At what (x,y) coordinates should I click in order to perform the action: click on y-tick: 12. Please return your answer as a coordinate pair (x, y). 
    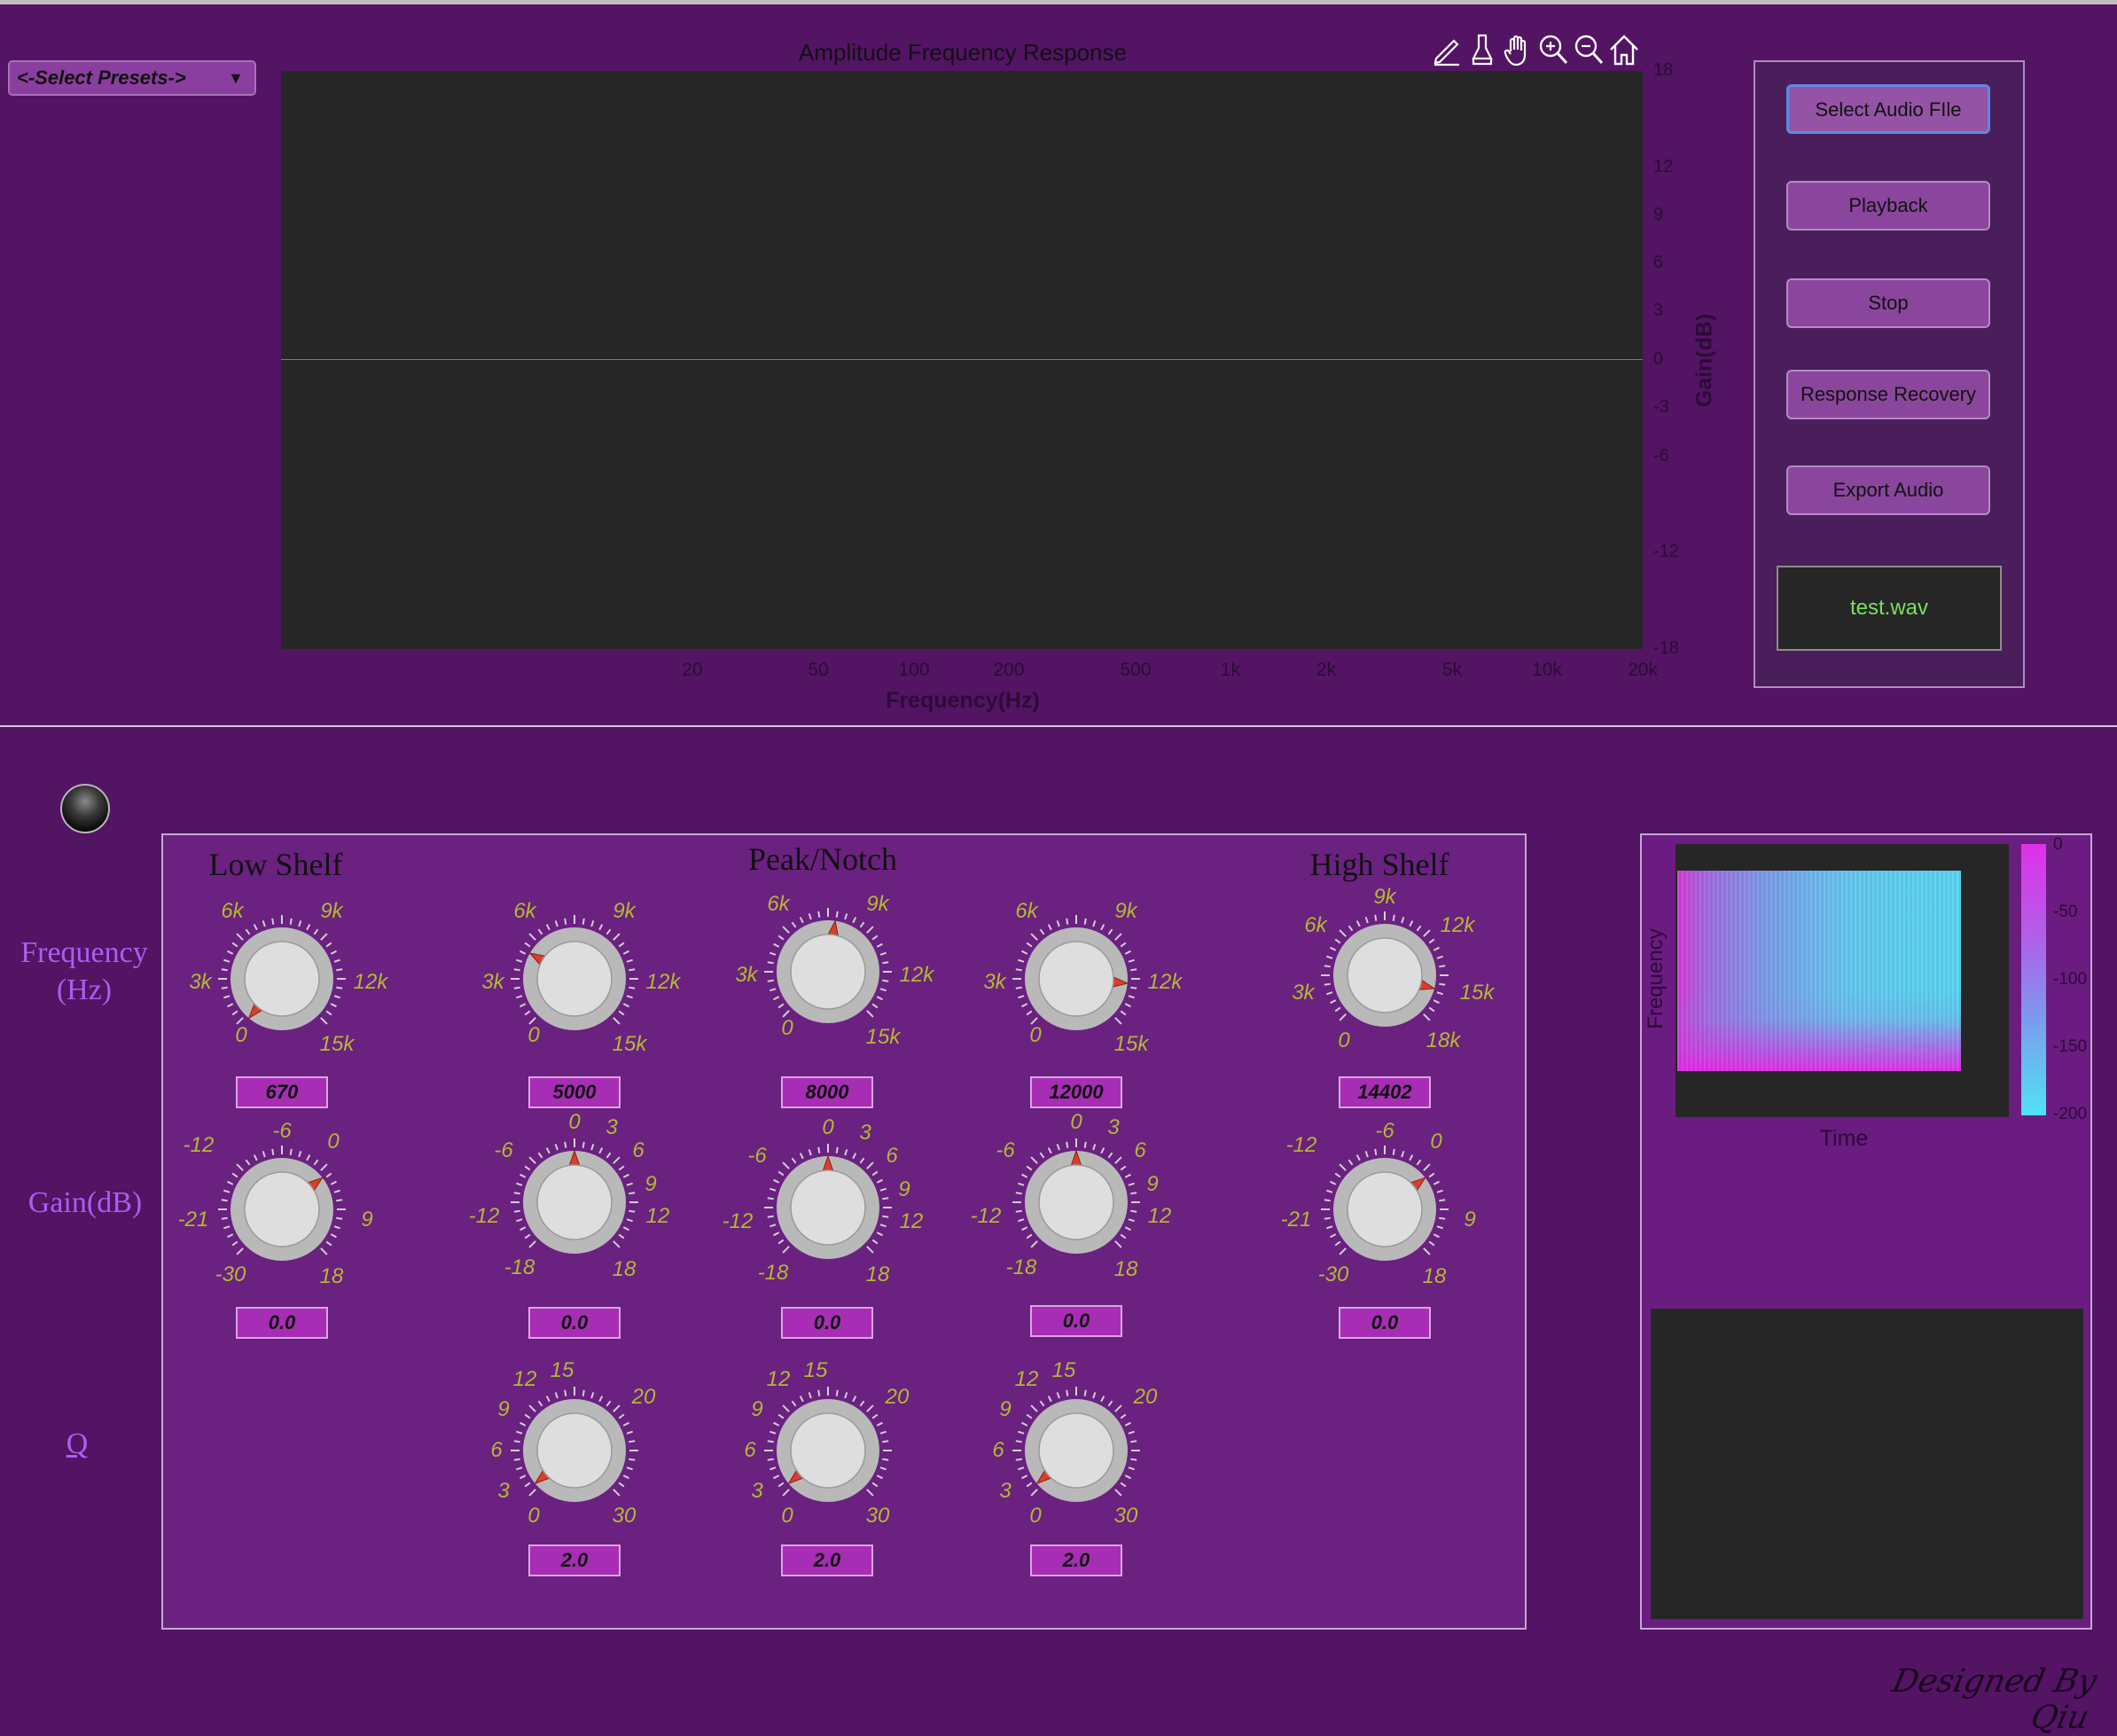
    Looking at the image, I should click on (1664, 166).